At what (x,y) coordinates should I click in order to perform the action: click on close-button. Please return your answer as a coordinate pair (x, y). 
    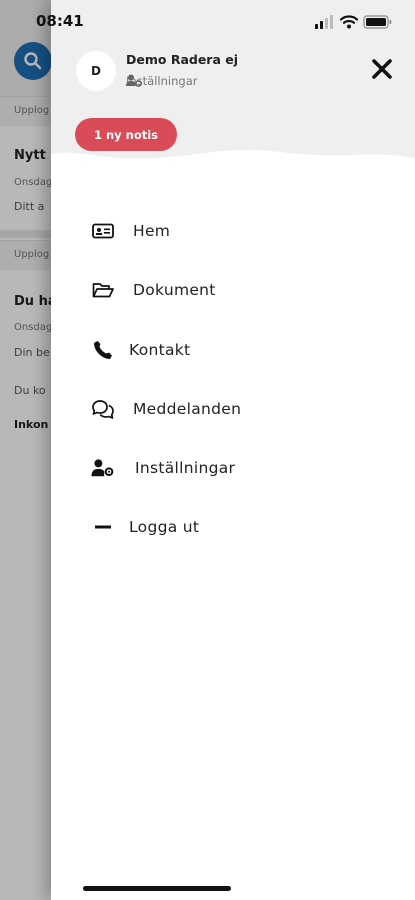
    Looking at the image, I should click on (382, 69).